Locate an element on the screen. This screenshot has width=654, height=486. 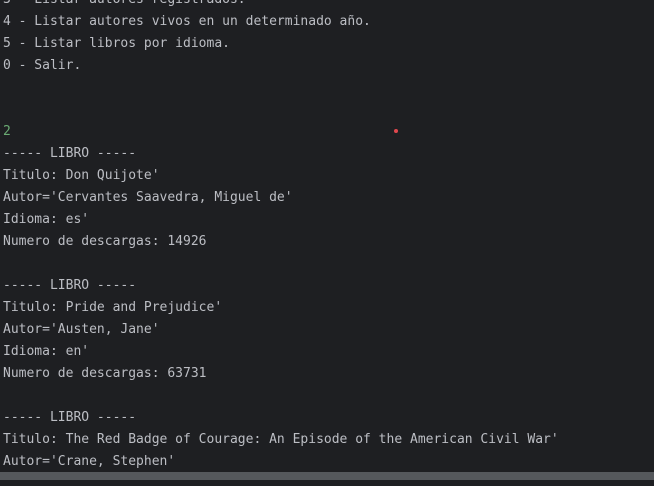
console-output-line: Numero de descargas: 14926 is located at coordinates (105, 241).